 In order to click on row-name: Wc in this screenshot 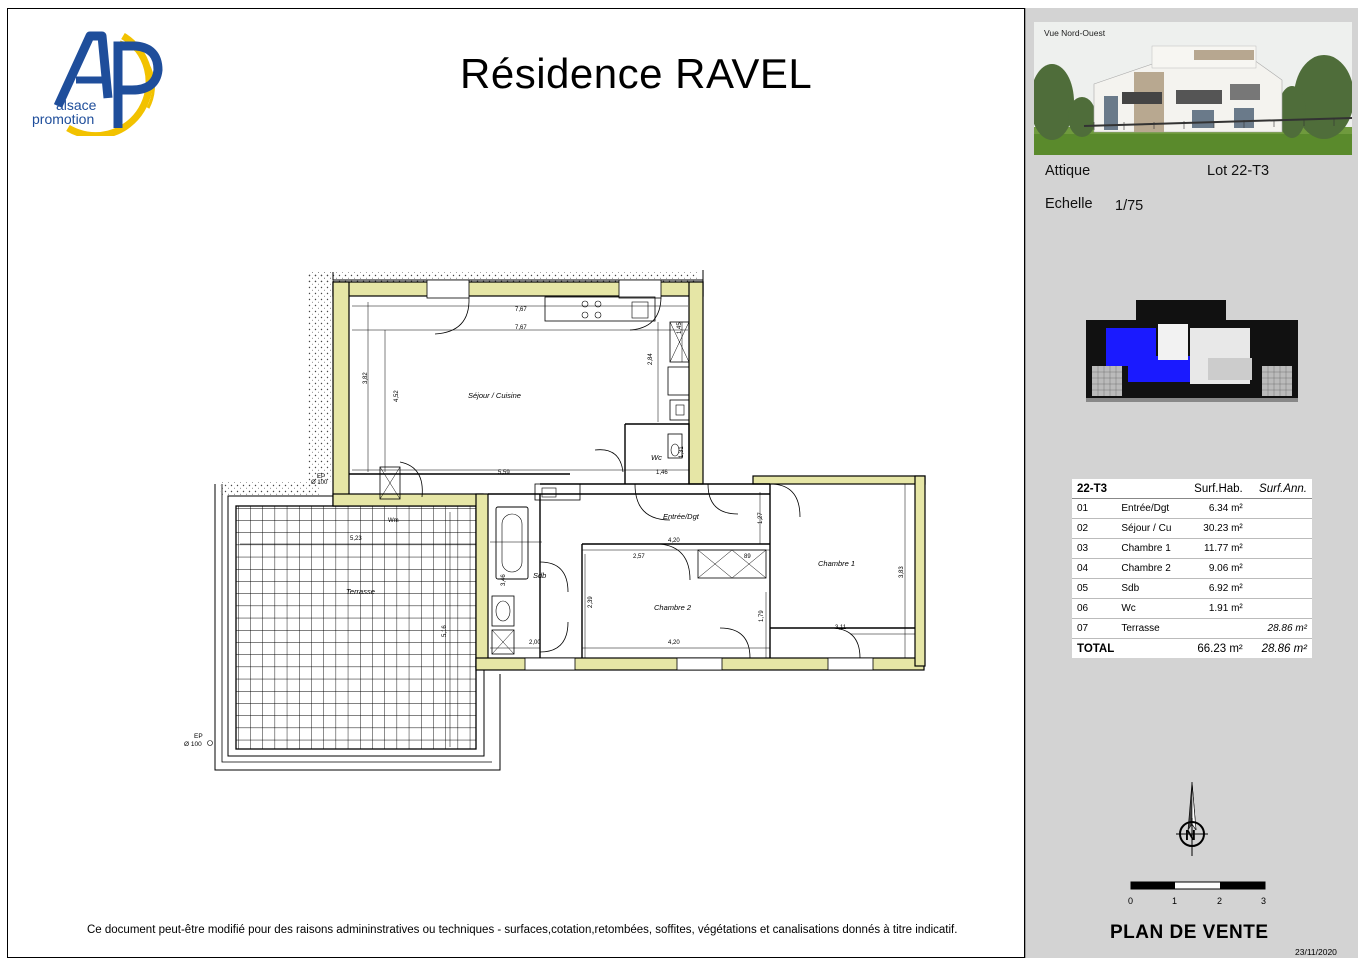, I will do `click(1149, 608)`.